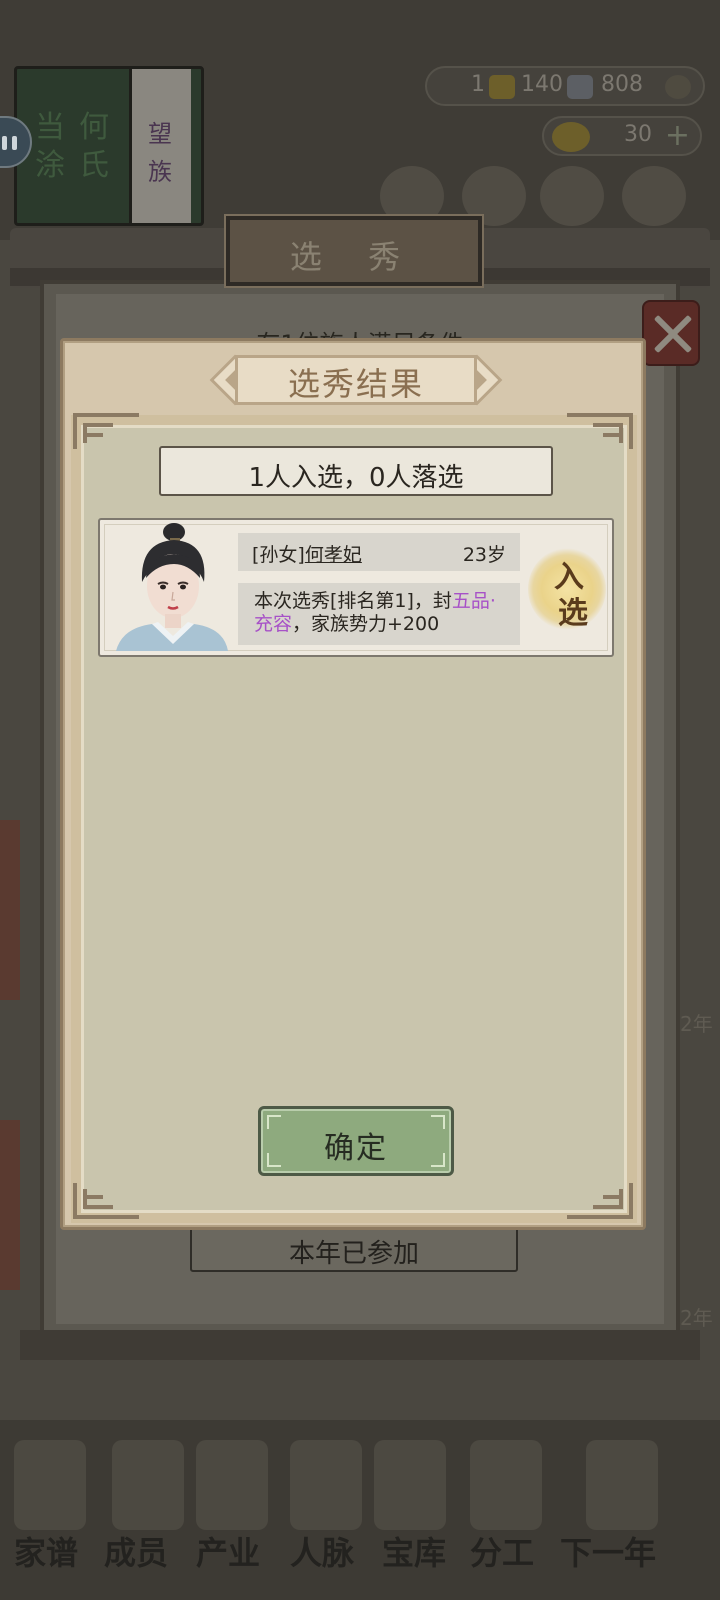  Describe the element at coordinates (356, 478) in the screenshot. I see `summary-text: 1人入选，0人落选` at that location.